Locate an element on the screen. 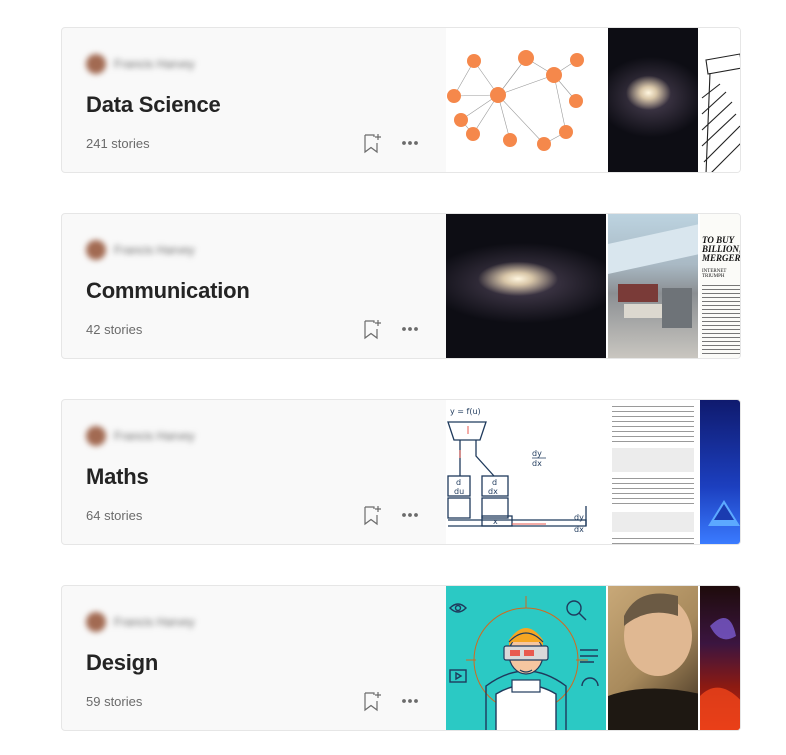 Image resolution: width=786 pixels, height=755 pixels. abstract-image is located at coordinates (720, 674).